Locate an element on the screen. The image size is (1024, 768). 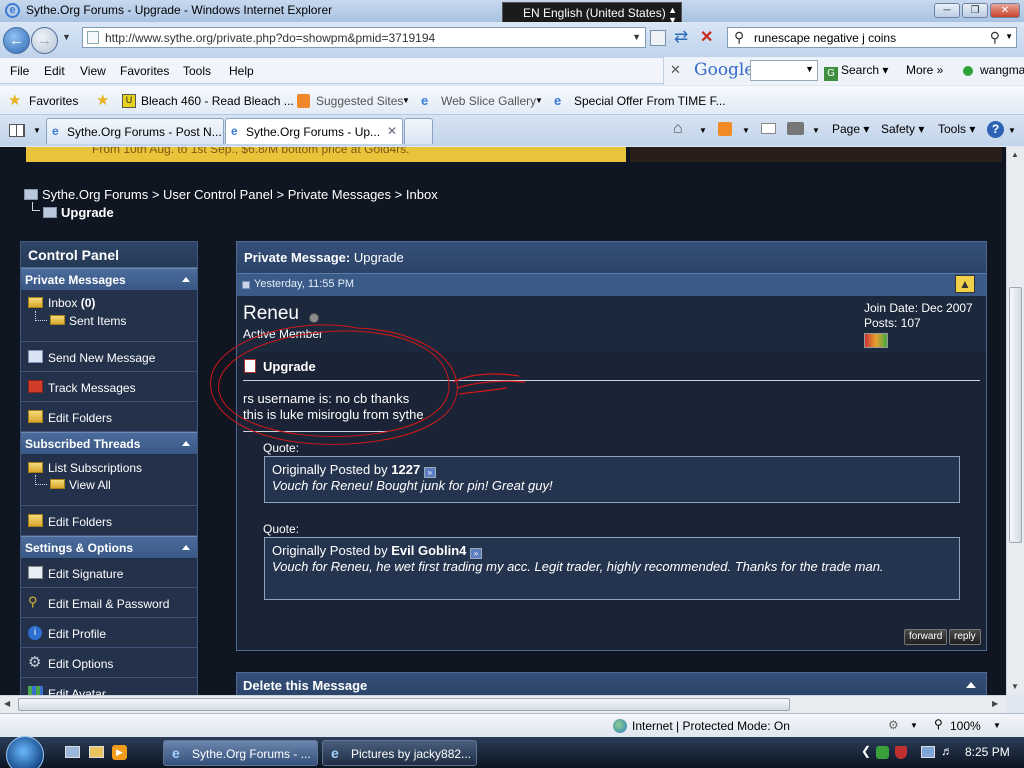
scroll-left-icon: ◀ is located at coordinates (7, 703).